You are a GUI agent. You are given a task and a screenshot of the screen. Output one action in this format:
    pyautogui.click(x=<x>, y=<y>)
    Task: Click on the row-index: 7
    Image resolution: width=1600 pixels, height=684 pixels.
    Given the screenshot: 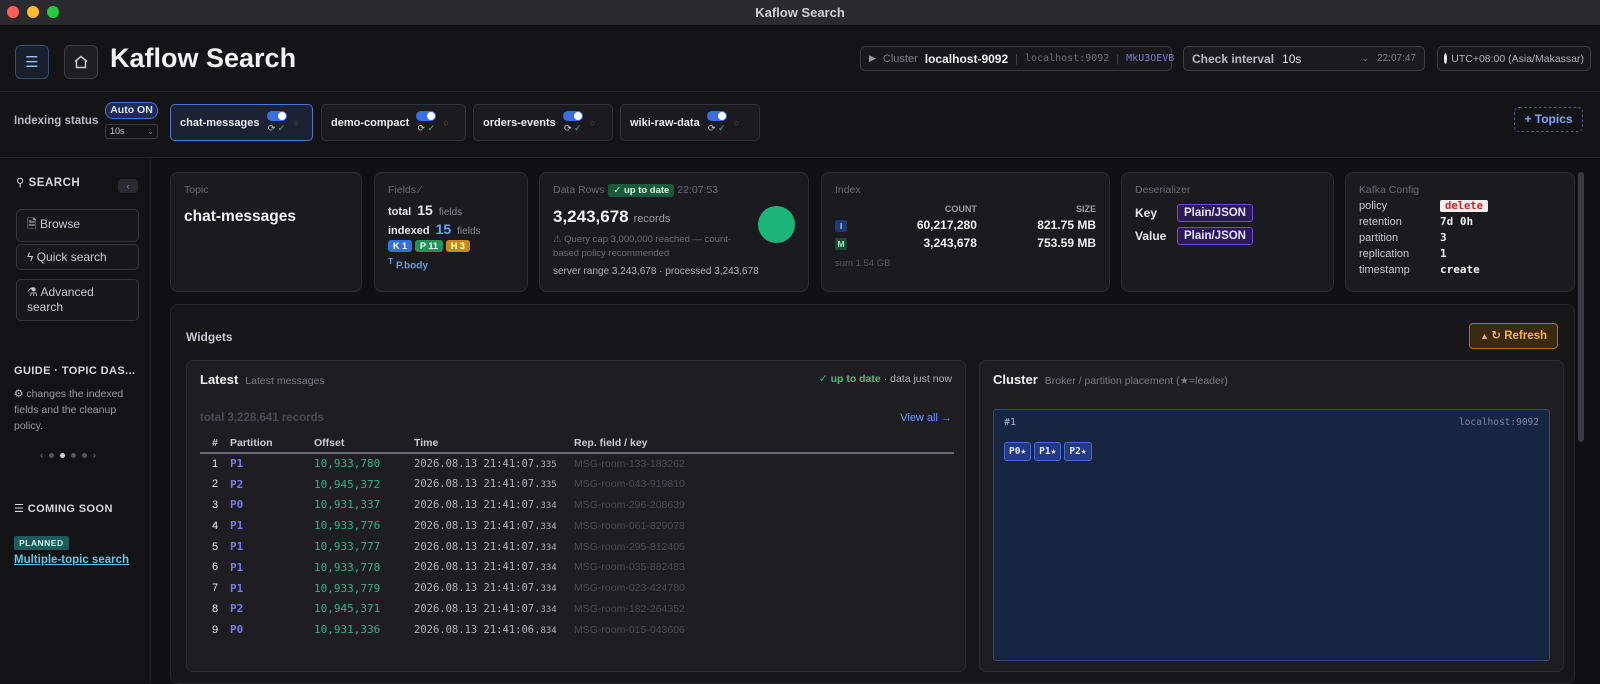 What is the action you would take?
    pyautogui.click(x=215, y=588)
    